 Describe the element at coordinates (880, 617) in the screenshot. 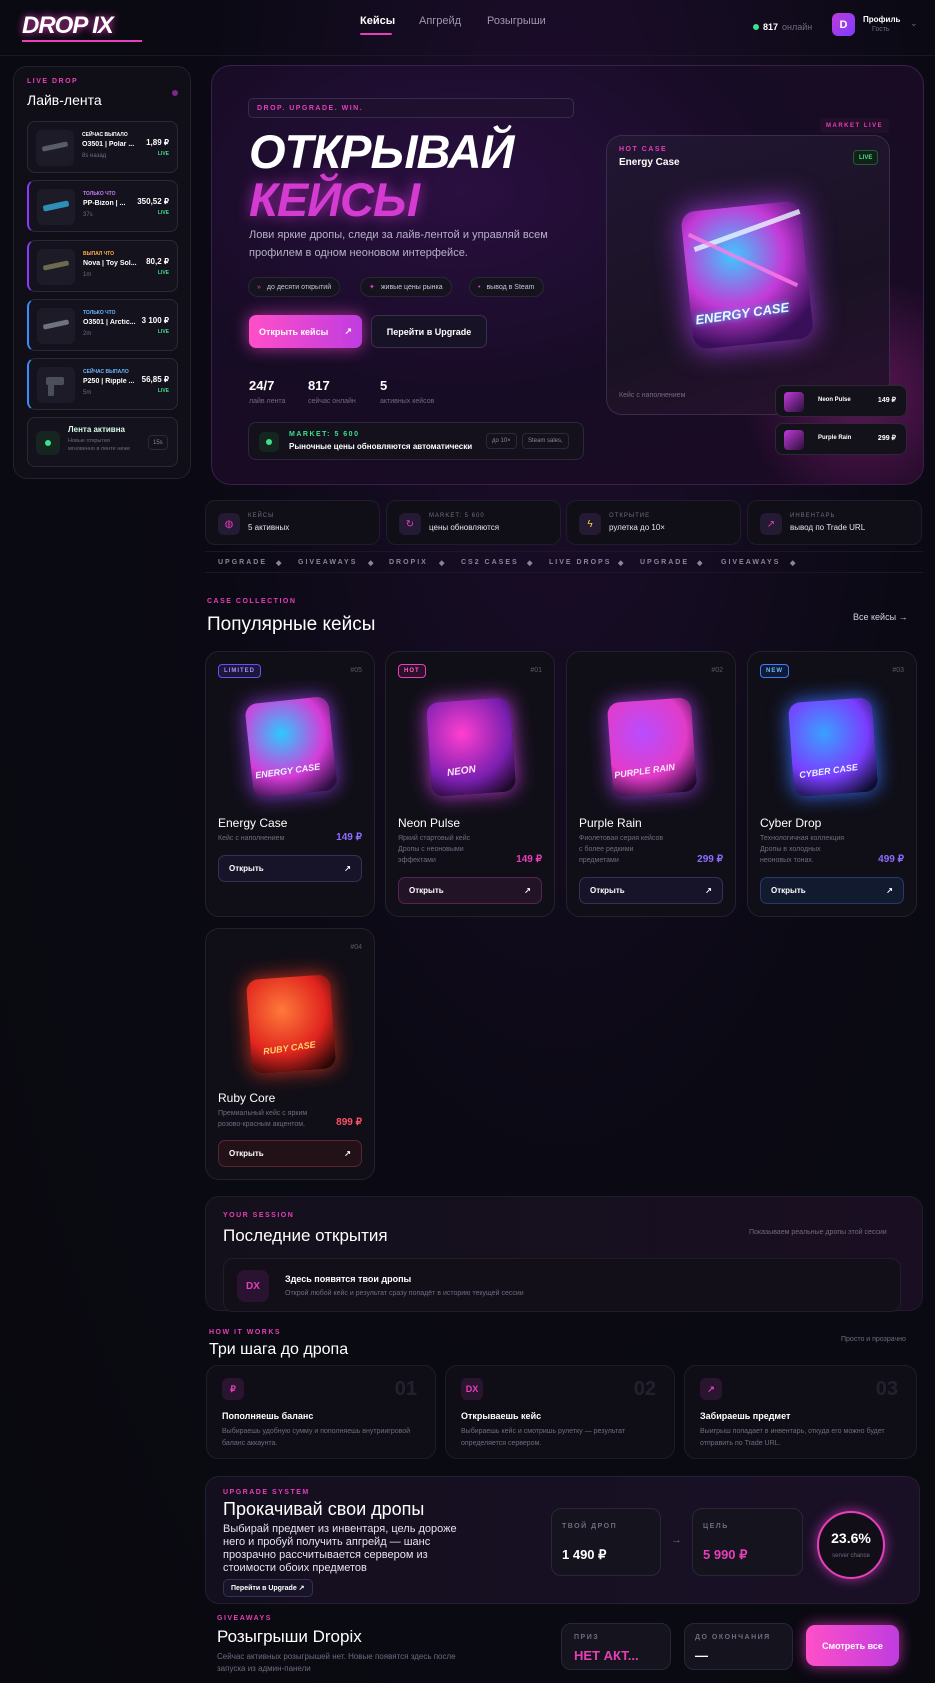

I see `all-cases-link: Все кейсы →` at that location.